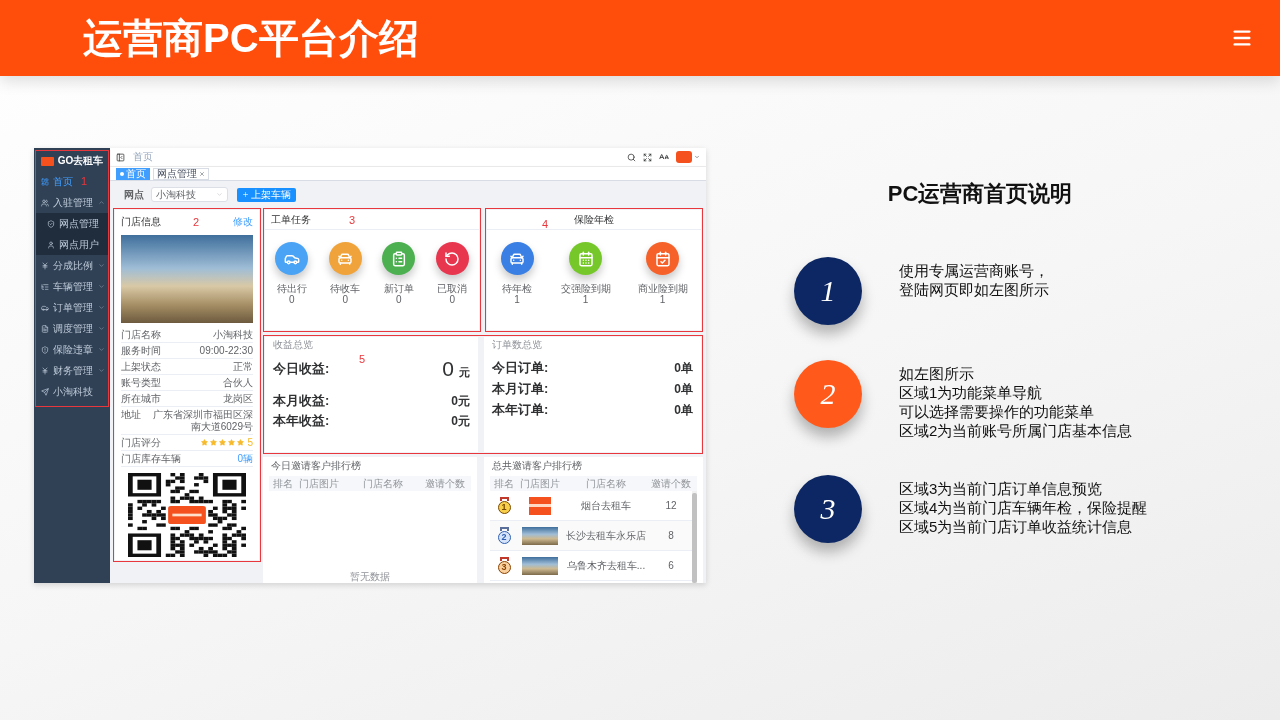  I want to click on logo-image, so click(540, 505).